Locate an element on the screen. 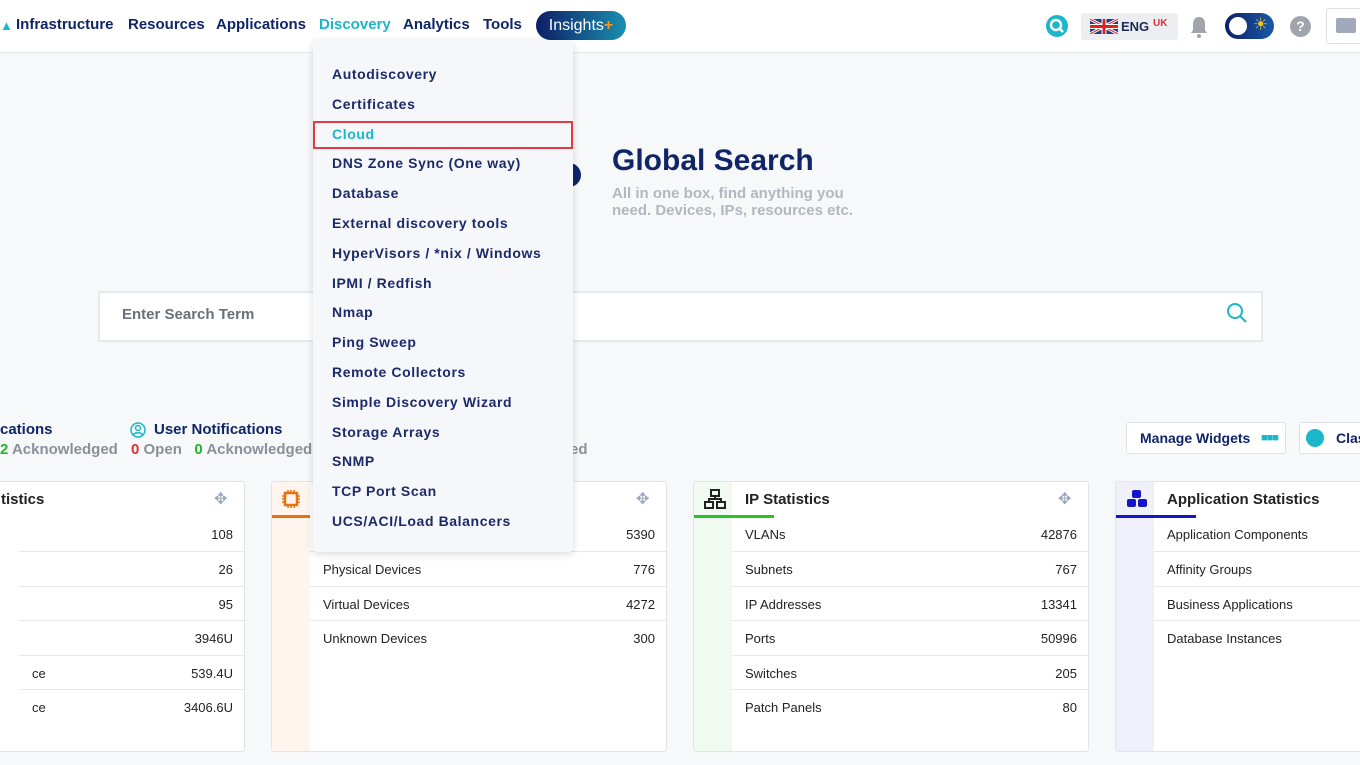 Image resolution: width=1360 pixels, height=765 pixels. table-row: Application Components is located at coordinates (1257, 534).